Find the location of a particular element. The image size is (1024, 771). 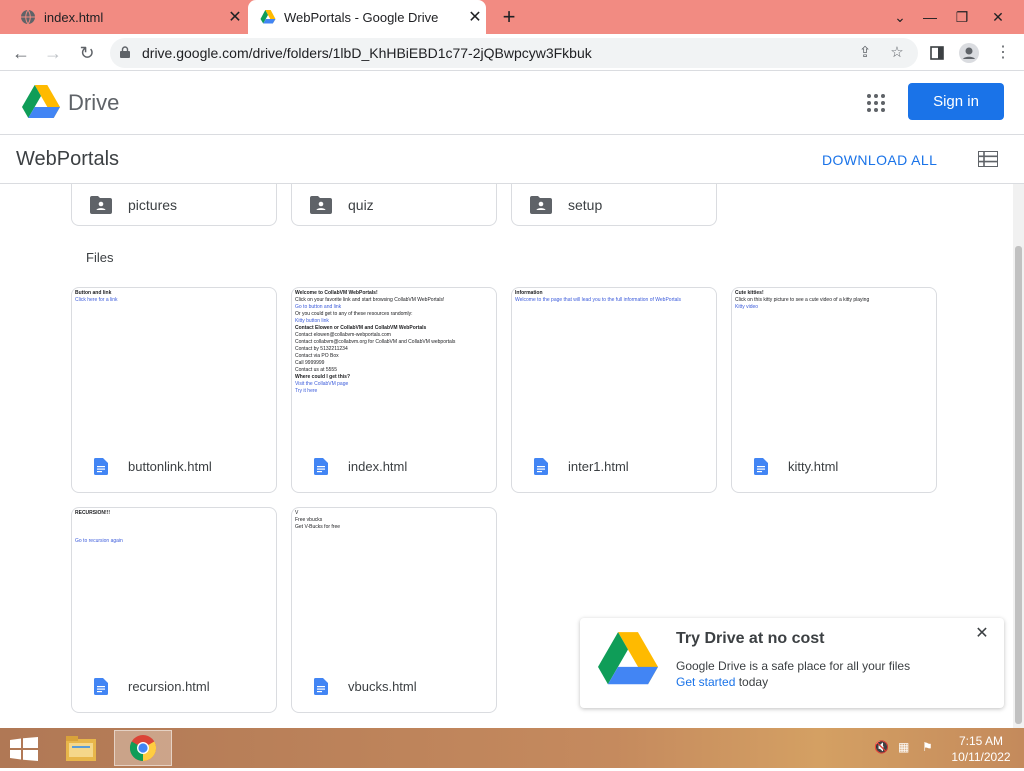

close-window-icon: ✕ is located at coordinates (998, 17).